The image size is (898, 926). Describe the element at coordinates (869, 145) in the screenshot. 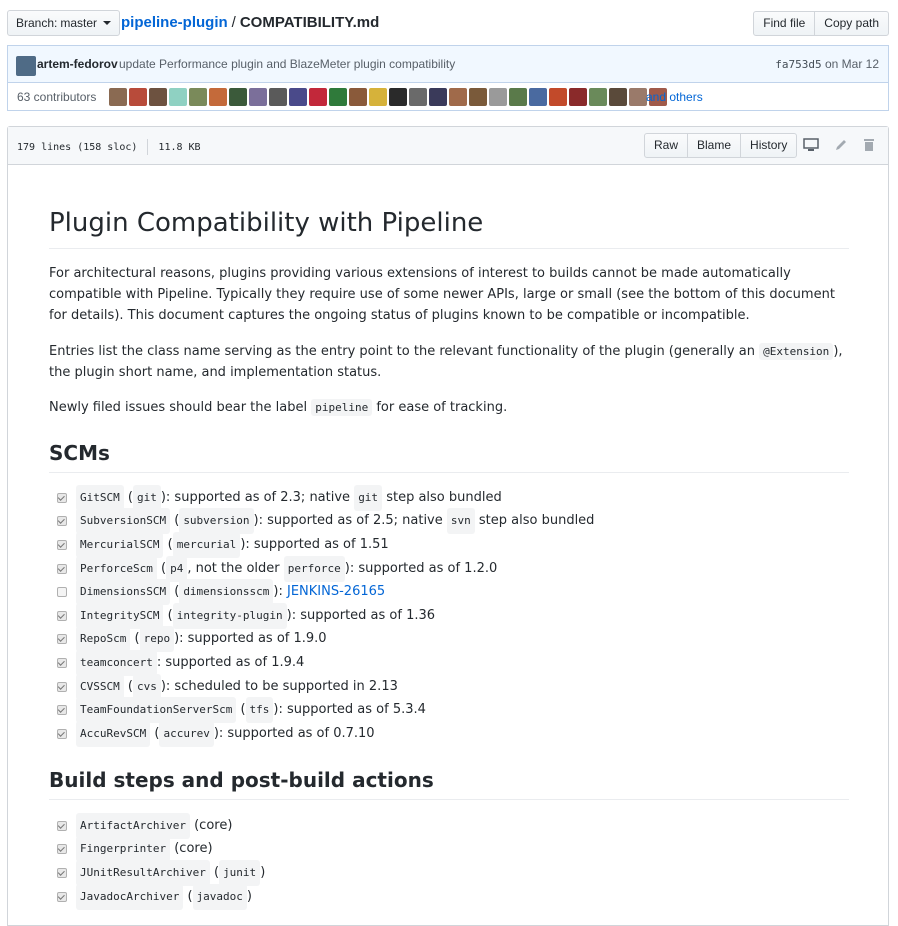

I see `trash-icon` at that location.